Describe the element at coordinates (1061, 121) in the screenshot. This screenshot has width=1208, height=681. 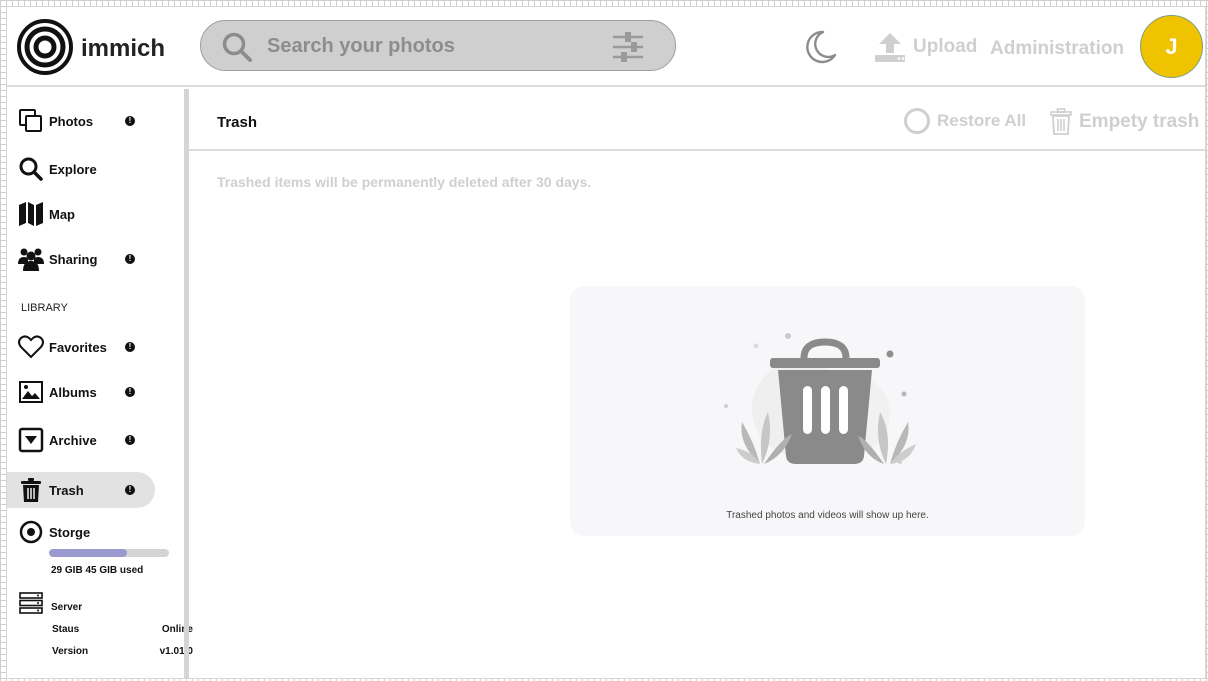
I see `trash-outline-icon` at that location.